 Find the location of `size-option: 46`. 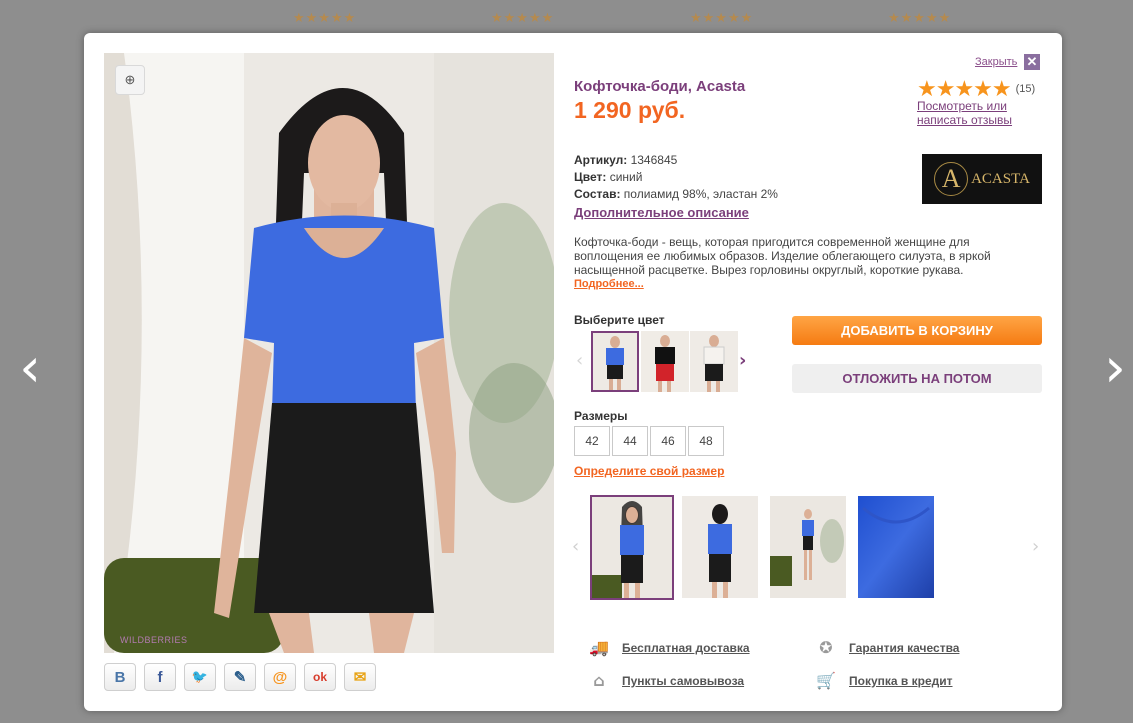

size-option: 46 is located at coordinates (668, 441).